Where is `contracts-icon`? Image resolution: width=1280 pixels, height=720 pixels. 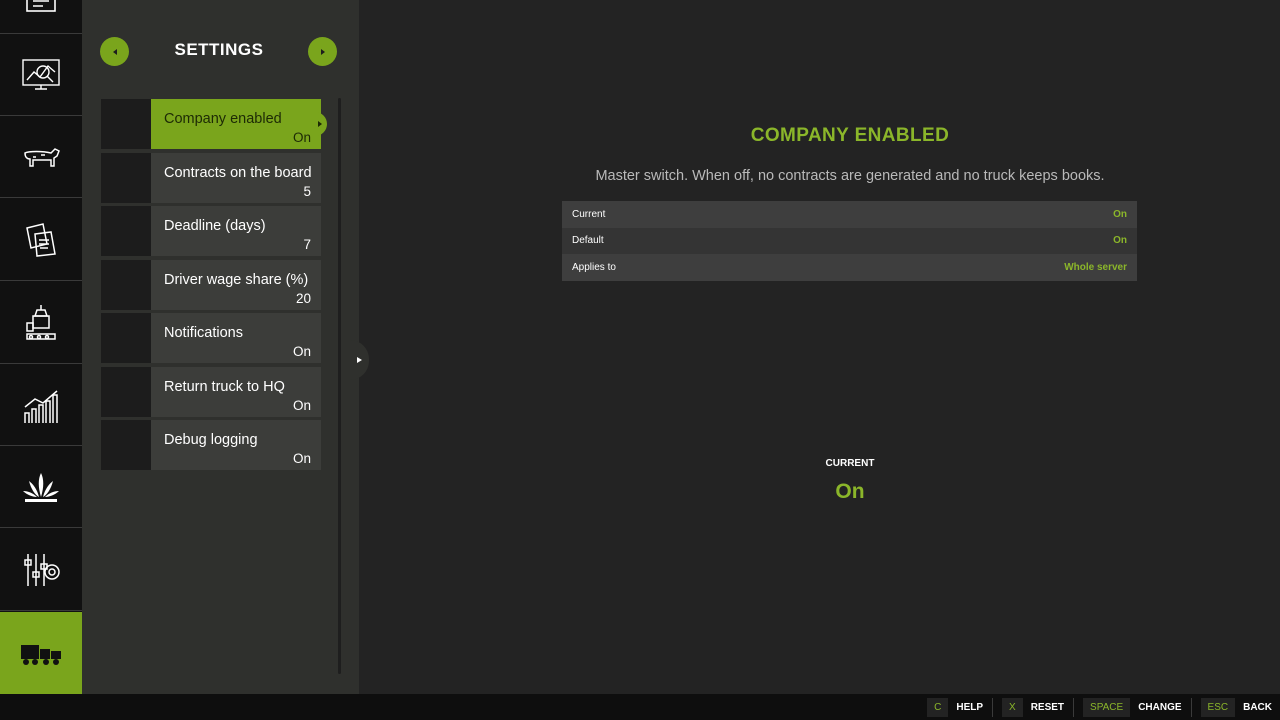 contracts-icon is located at coordinates (41, 239).